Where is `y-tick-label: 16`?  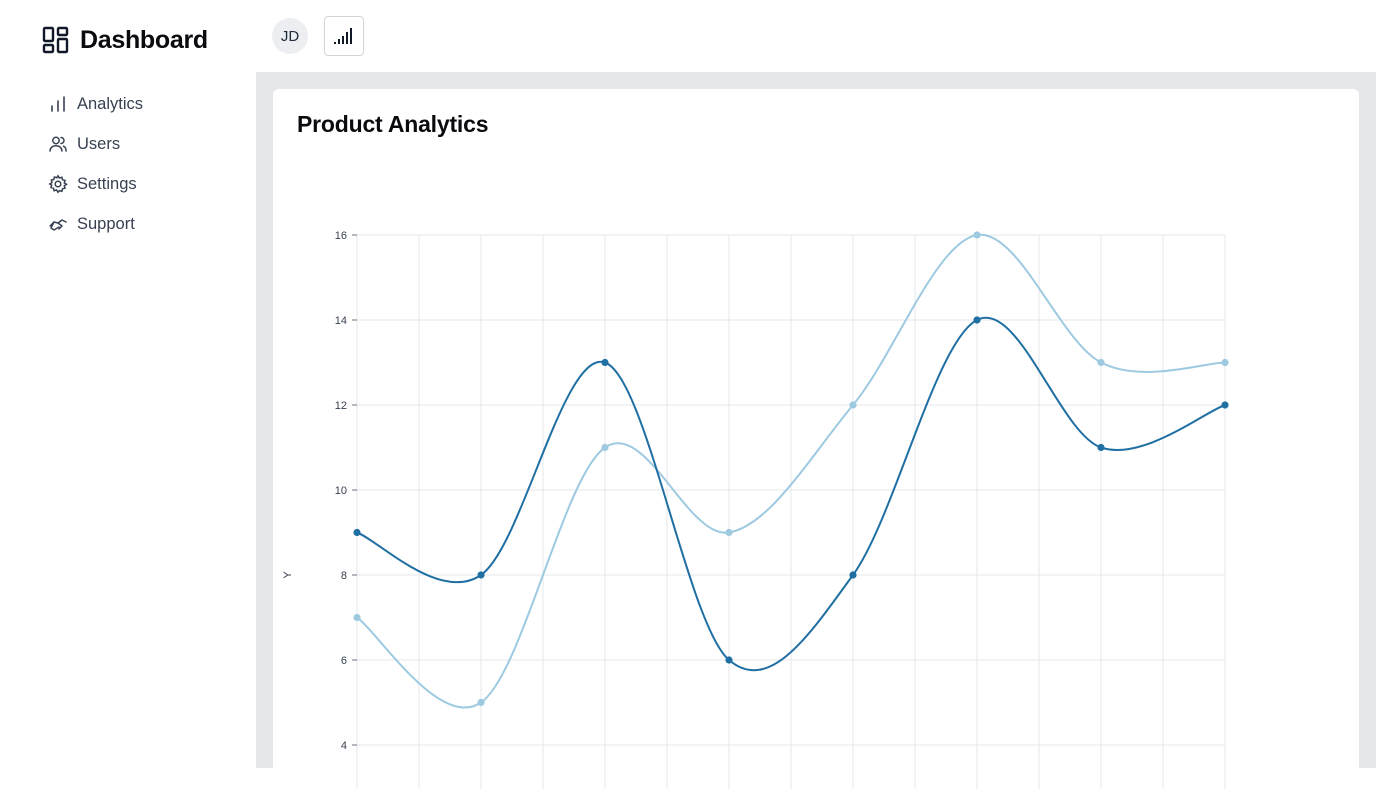 y-tick-label: 16 is located at coordinates (341, 236).